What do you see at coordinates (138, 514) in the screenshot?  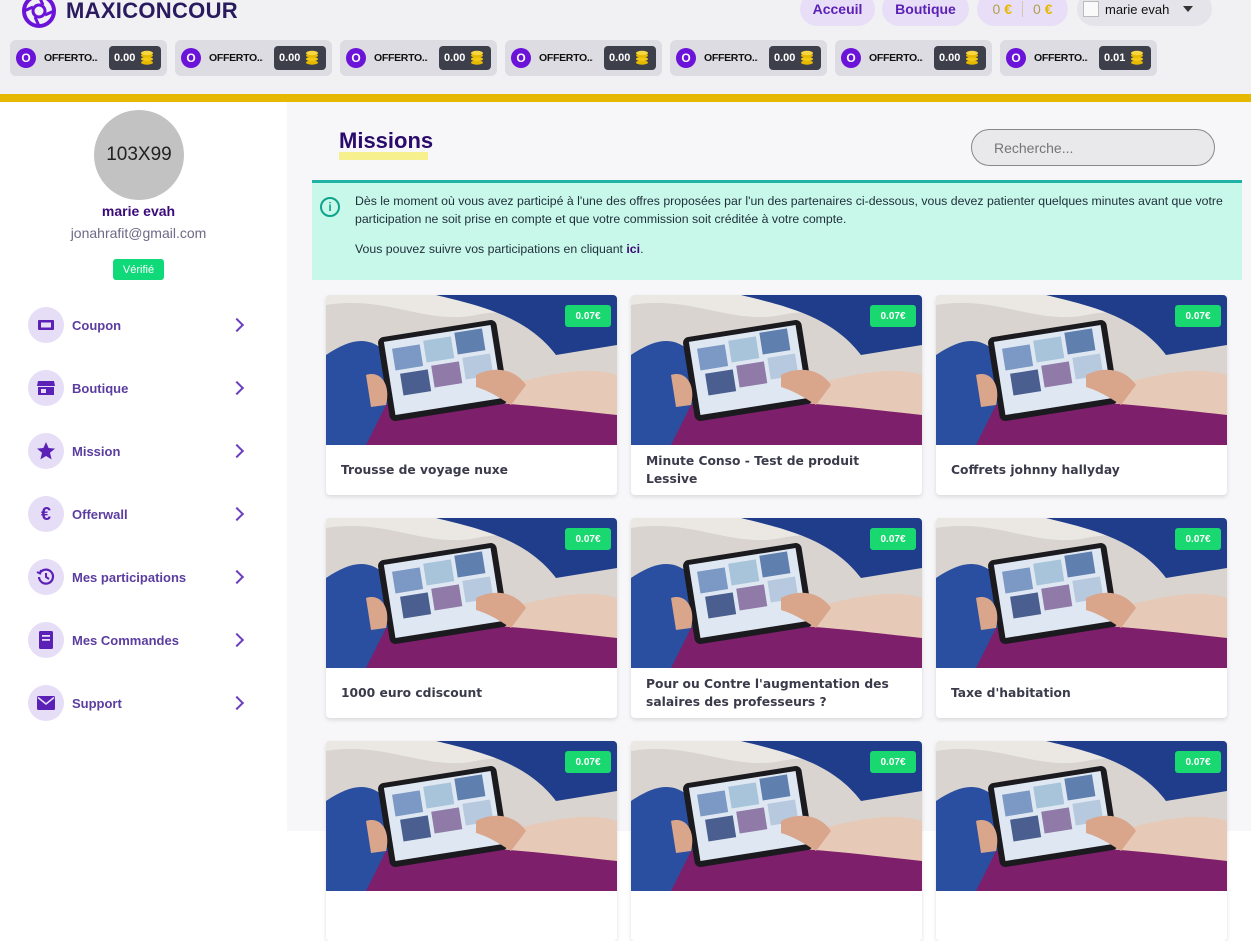 I see `sidebar-item-offerwall: € Offerwall` at bounding box center [138, 514].